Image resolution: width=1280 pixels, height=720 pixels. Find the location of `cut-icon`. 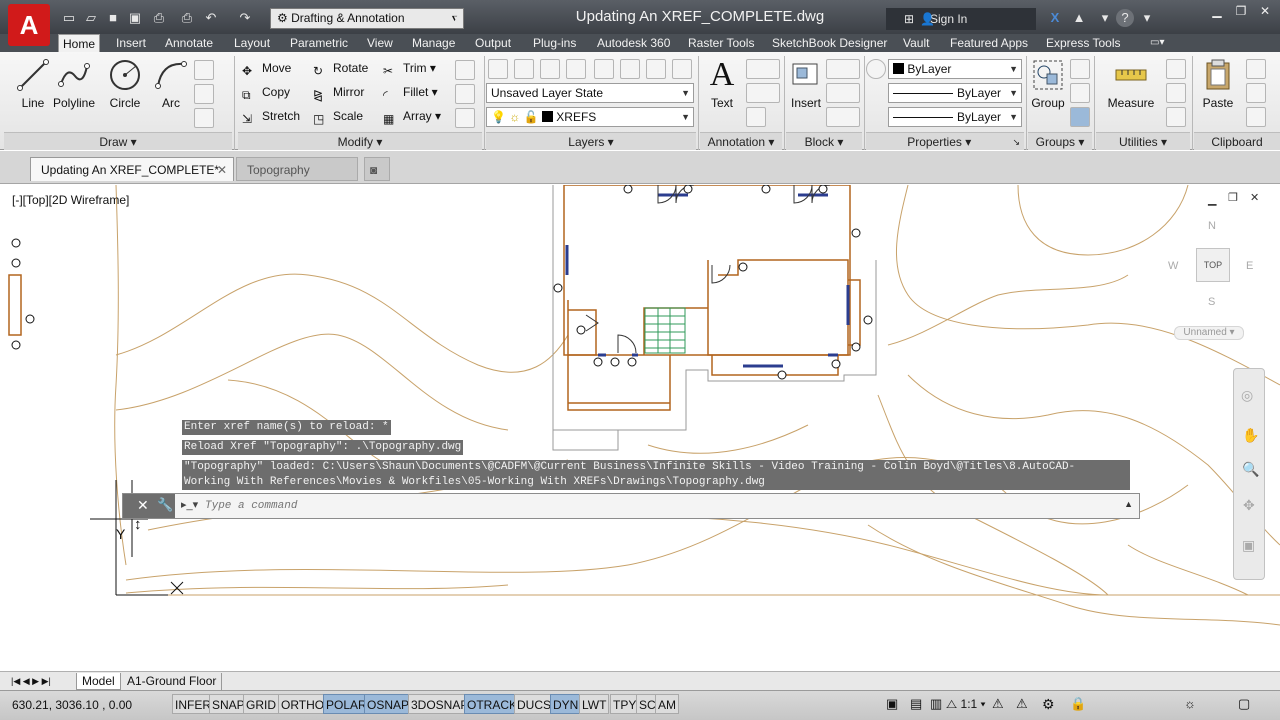

cut-icon is located at coordinates (1256, 69).